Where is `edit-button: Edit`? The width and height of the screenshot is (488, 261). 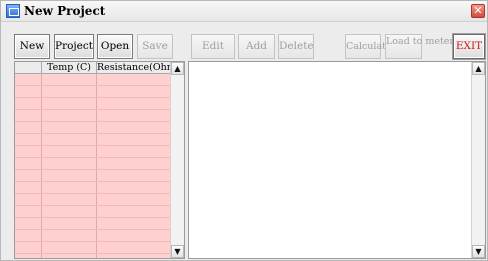
edit-button: Edit is located at coordinates (213, 46).